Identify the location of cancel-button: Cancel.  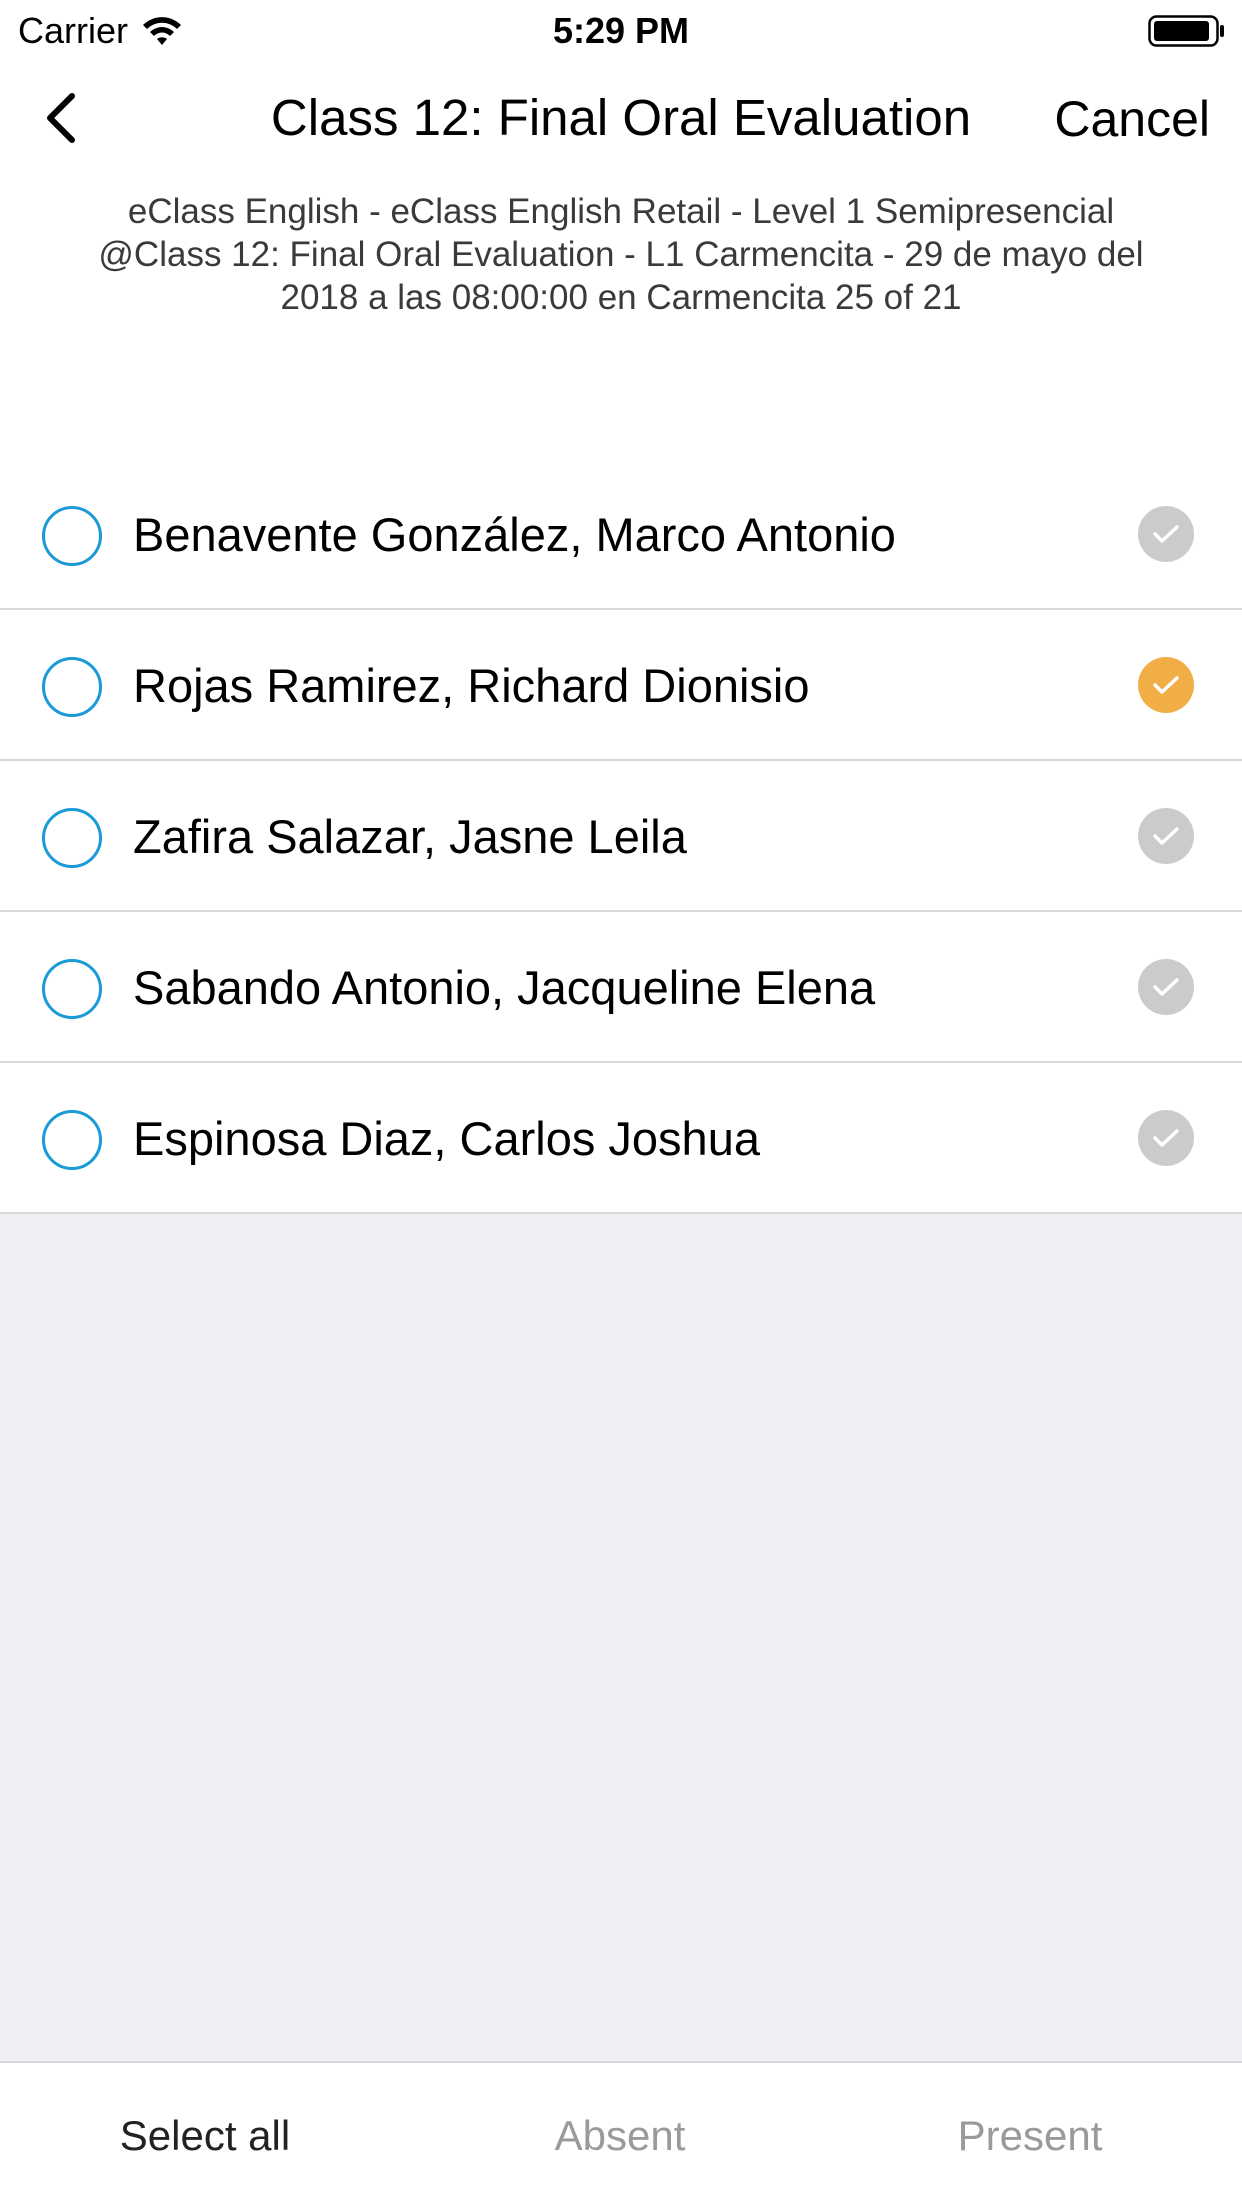
(1132, 119).